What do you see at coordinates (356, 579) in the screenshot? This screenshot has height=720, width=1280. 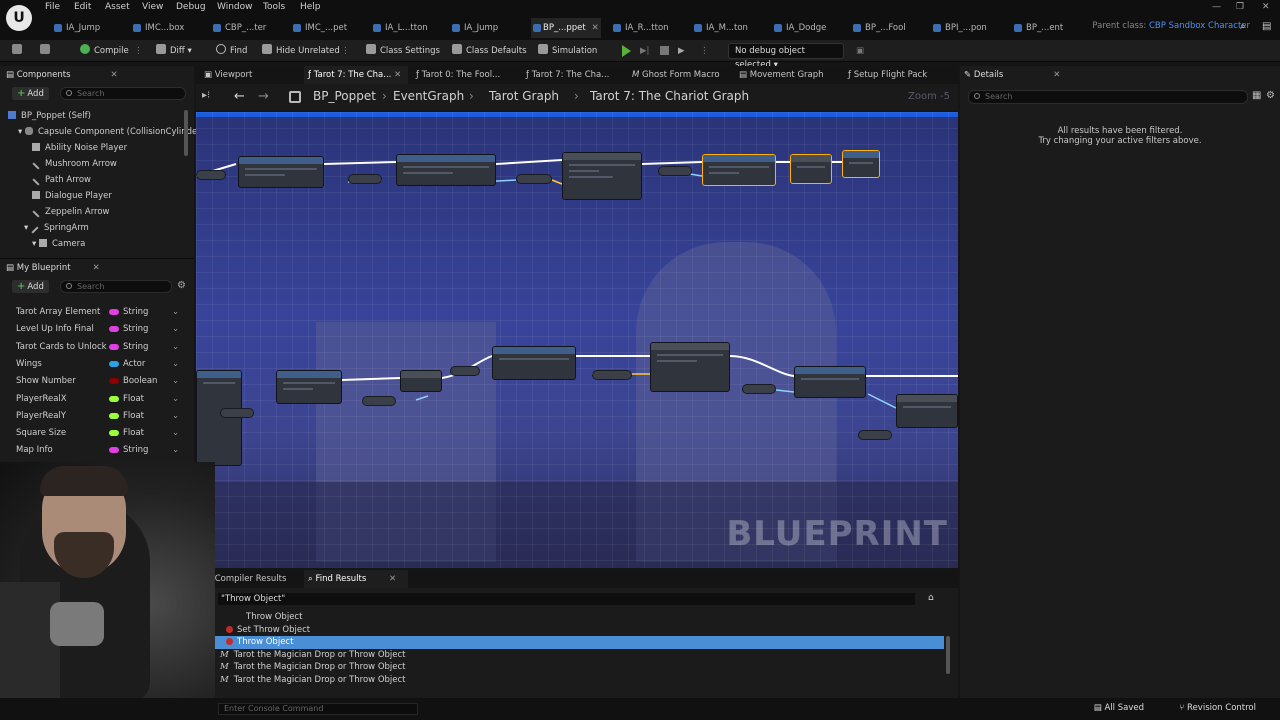 I see `tab-find-results: ⌕ Find Results ✕` at bounding box center [356, 579].